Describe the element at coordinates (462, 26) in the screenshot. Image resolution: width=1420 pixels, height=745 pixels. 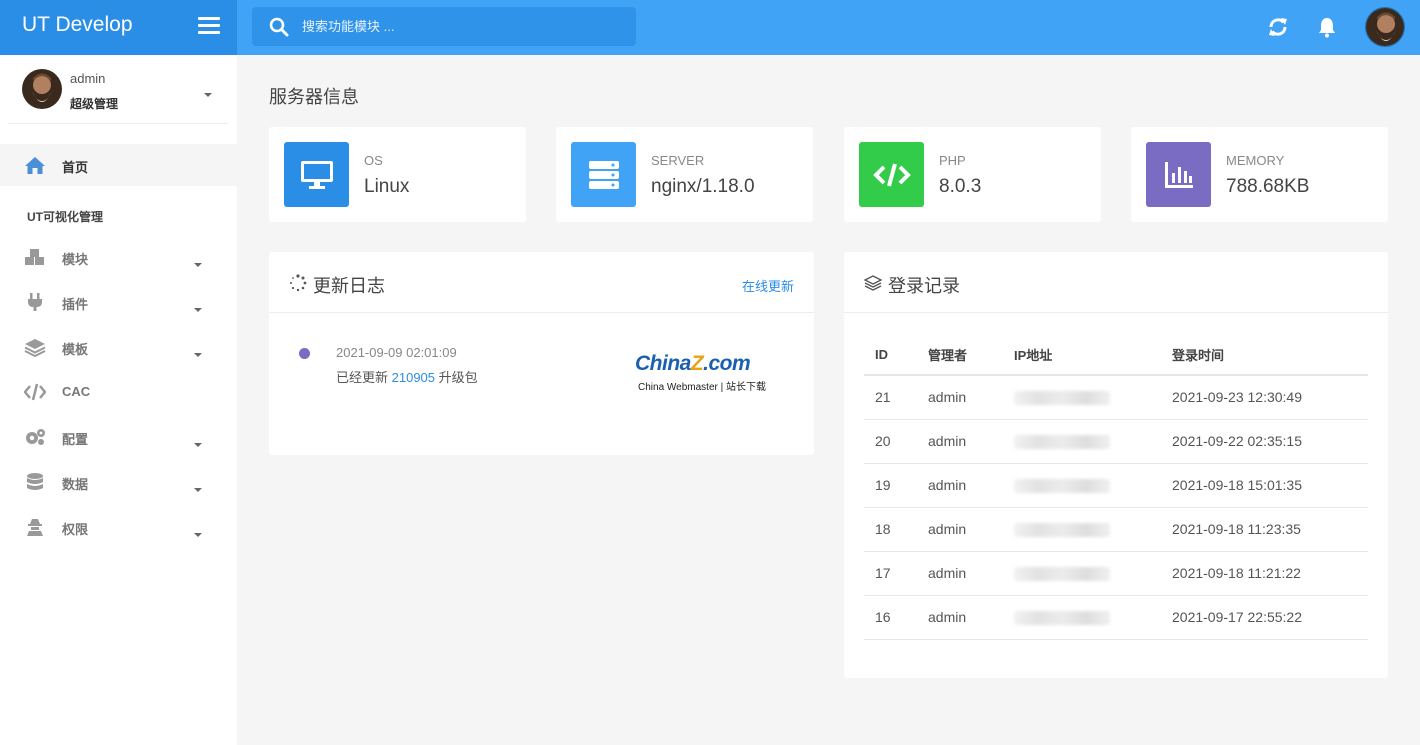
I see `search-input` at that location.